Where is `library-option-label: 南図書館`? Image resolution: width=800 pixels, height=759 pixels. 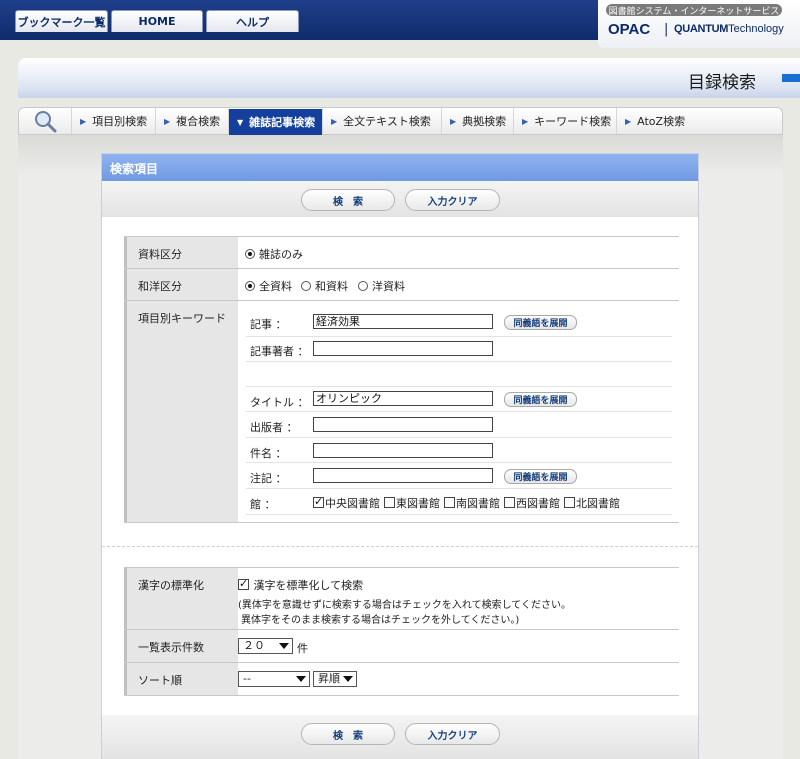
library-option-label: 南図書館 is located at coordinates (478, 503).